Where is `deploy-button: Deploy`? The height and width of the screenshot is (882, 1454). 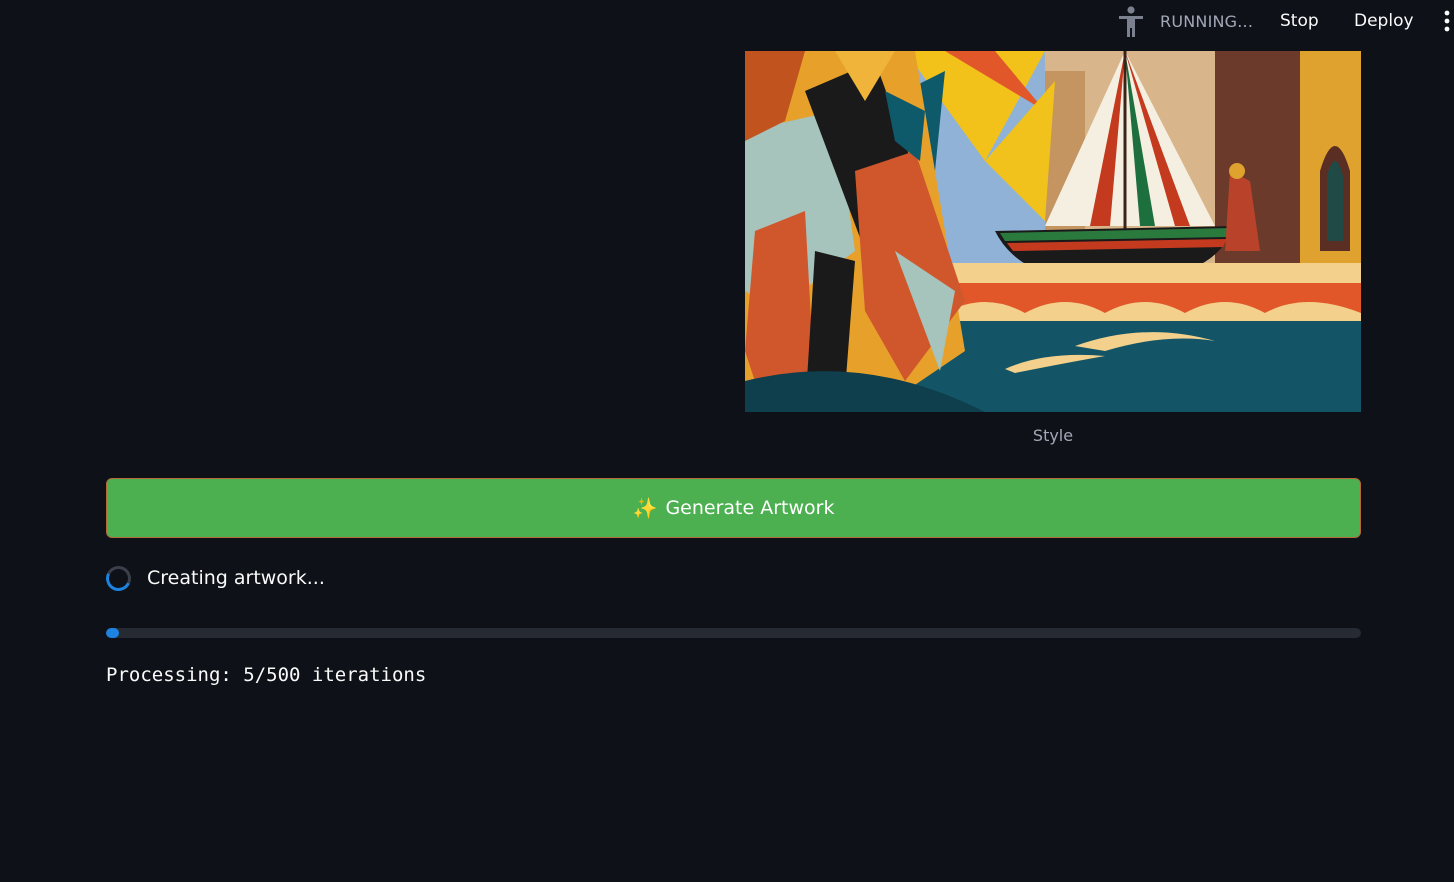
deploy-button: Deploy is located at coordinates (1384, 21).